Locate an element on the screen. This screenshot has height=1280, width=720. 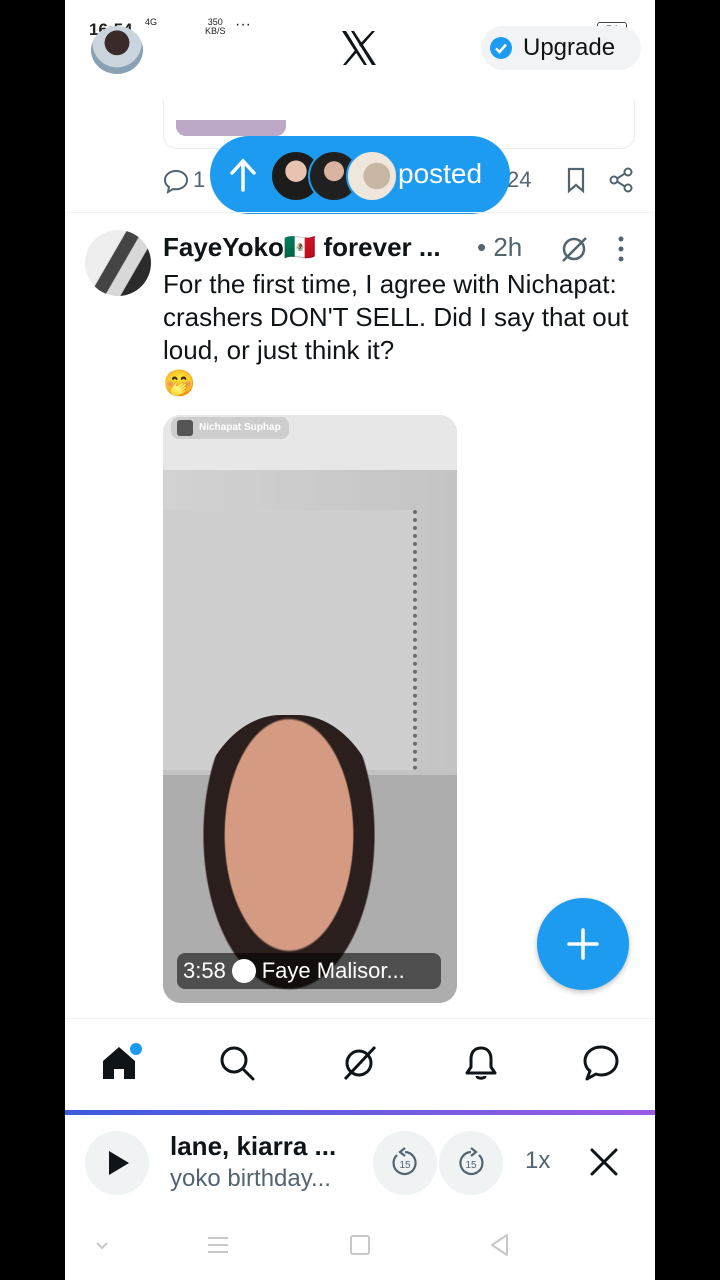
upgrade-label: Upgrade is located at coordinates (569, 47).